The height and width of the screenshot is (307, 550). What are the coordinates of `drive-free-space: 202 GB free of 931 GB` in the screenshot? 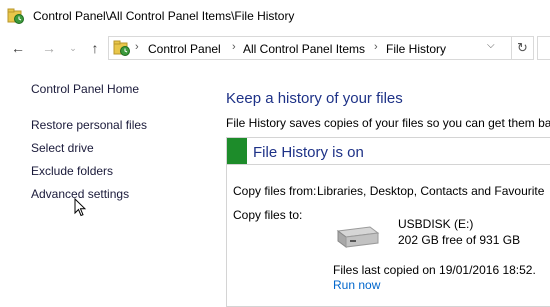 It's located at (459, 240).